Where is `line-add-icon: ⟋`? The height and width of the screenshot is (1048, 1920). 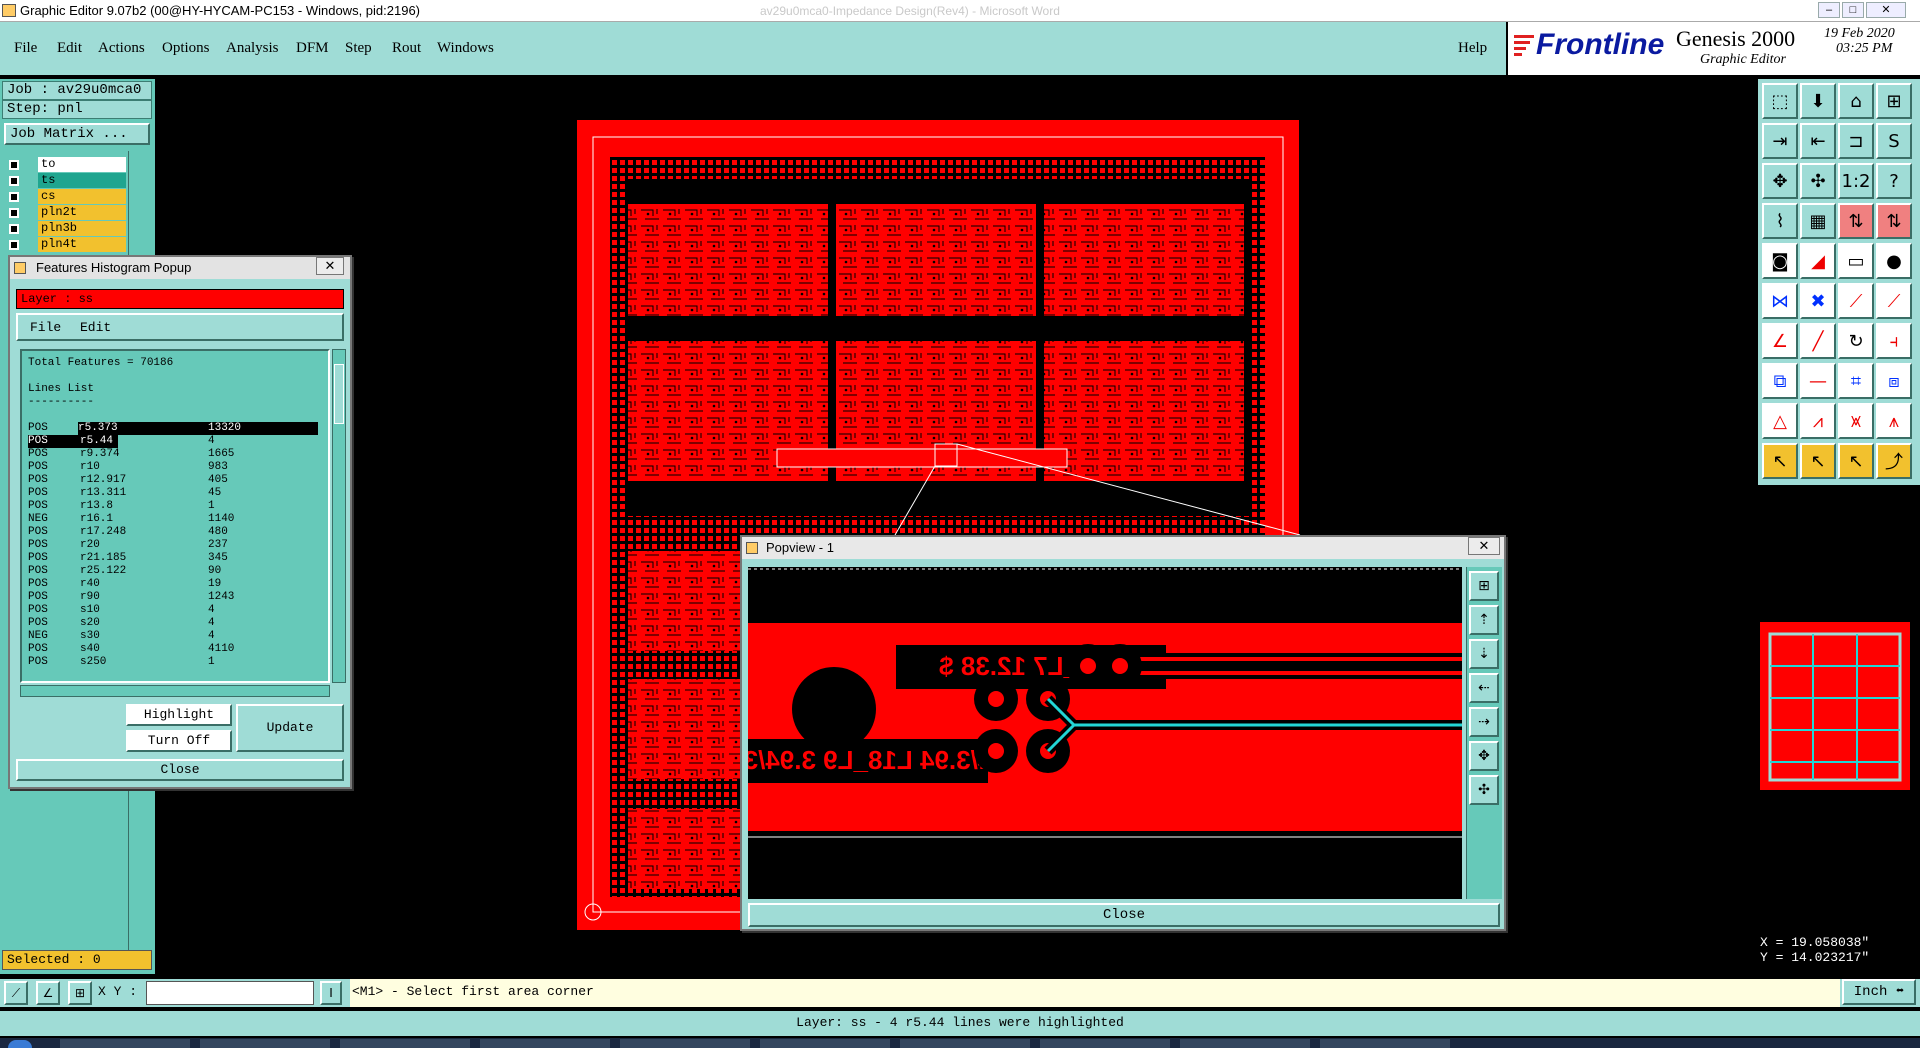 line-add-icon: ⟋ is located at coordinates (1856, 301).